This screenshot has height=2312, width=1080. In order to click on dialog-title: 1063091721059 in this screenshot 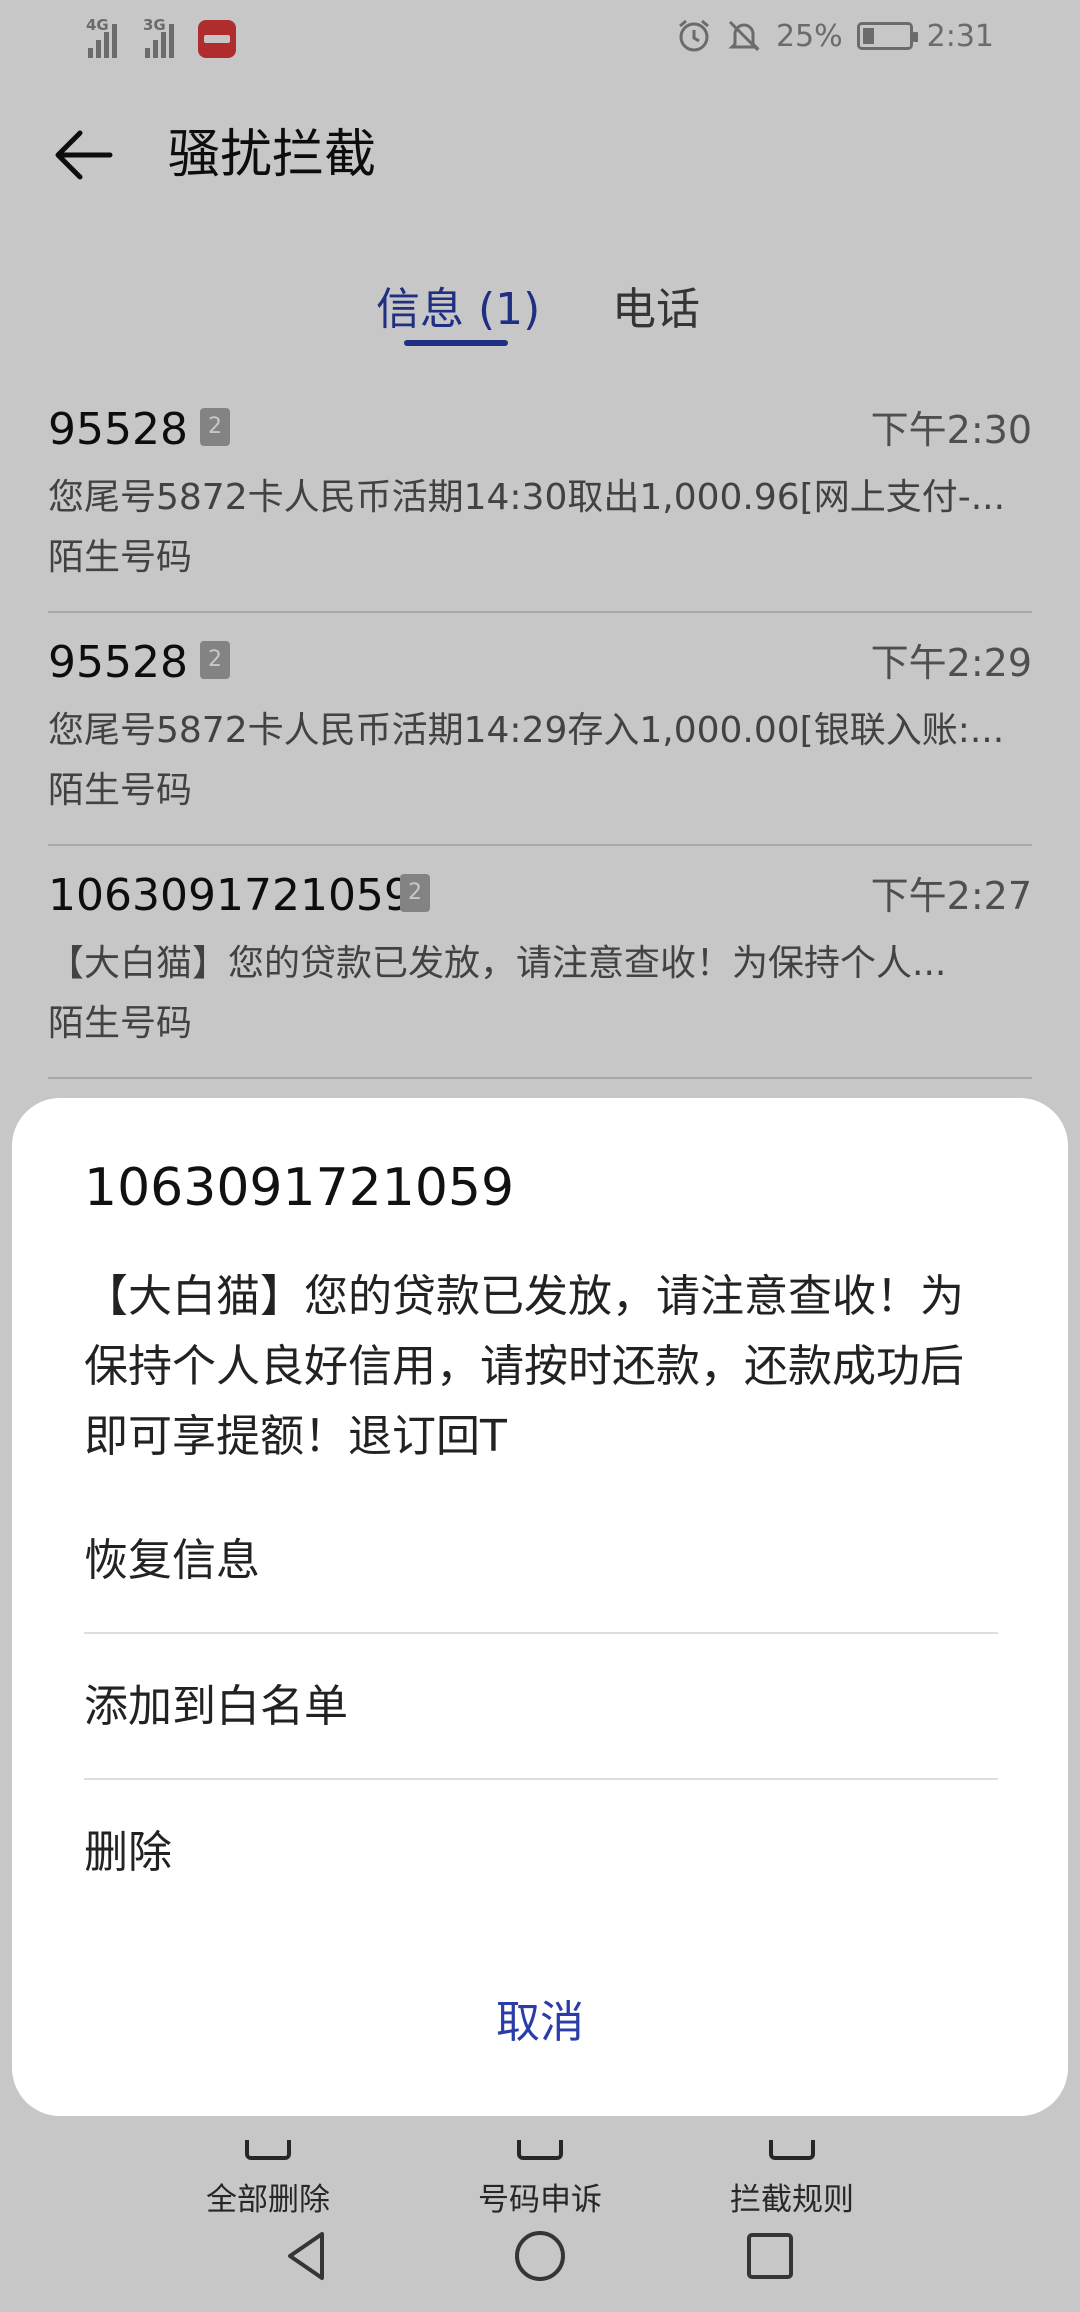, I will do `click(299, 1188)`.